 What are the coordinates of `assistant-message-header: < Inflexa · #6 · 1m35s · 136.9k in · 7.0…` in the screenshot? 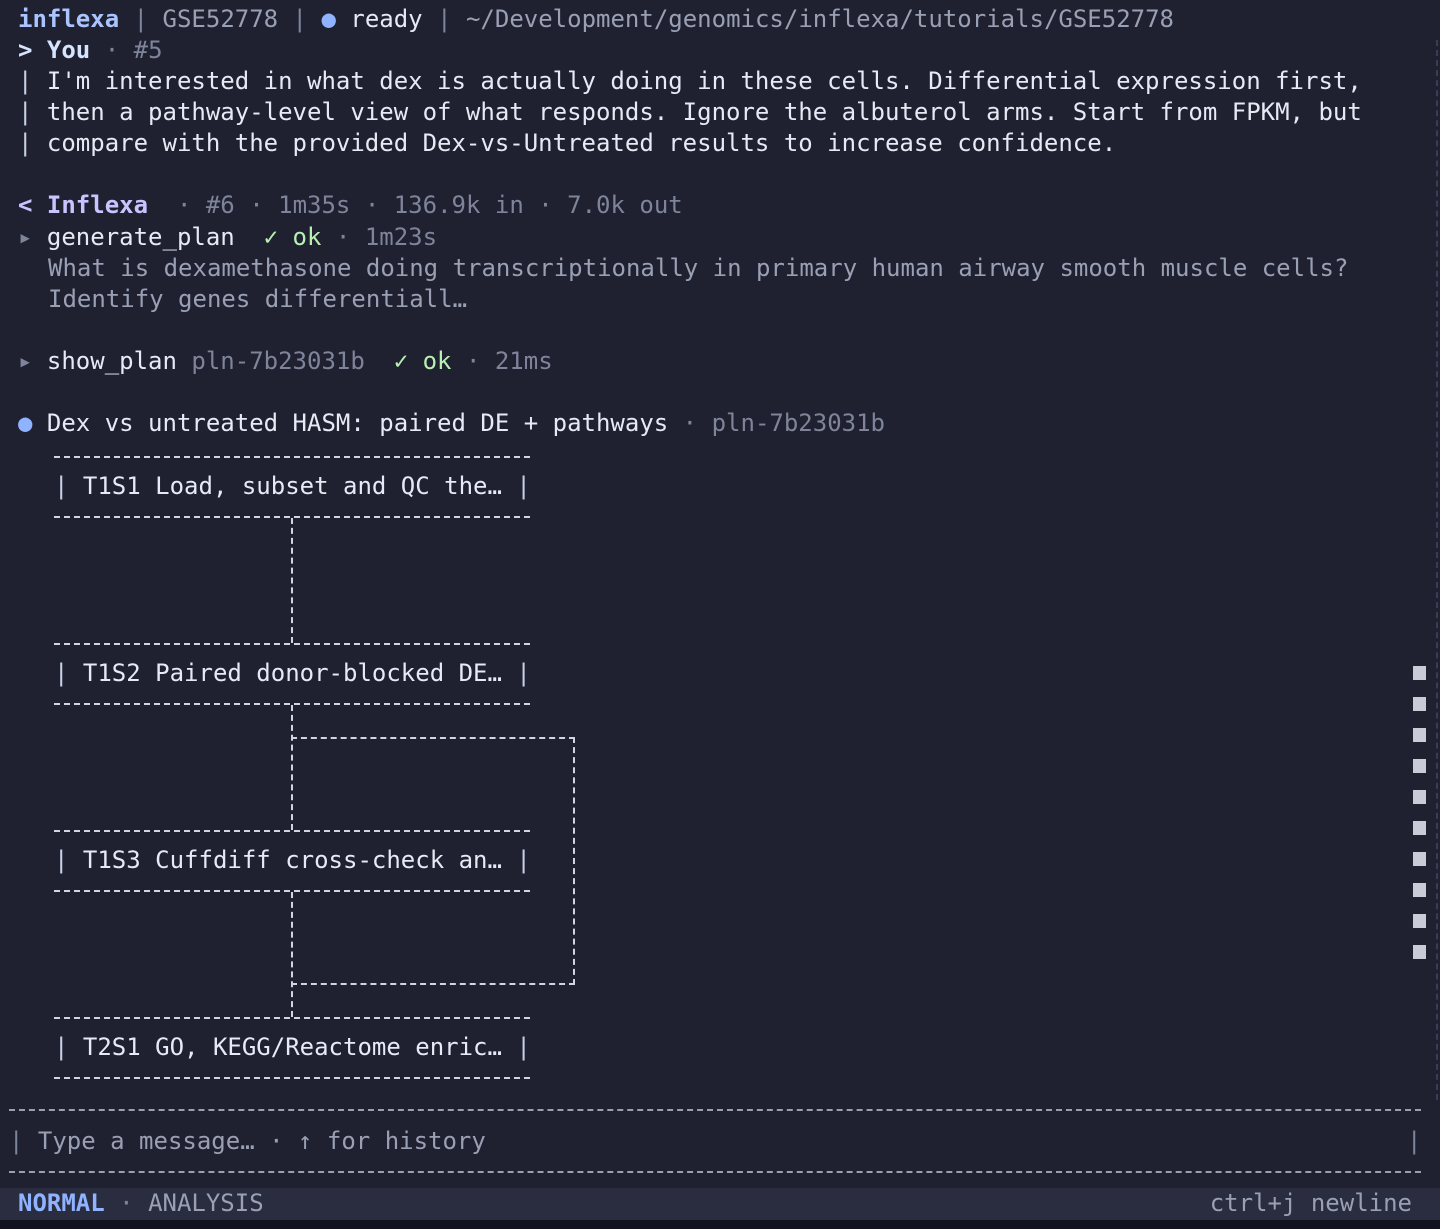 It's located at (350, 205).